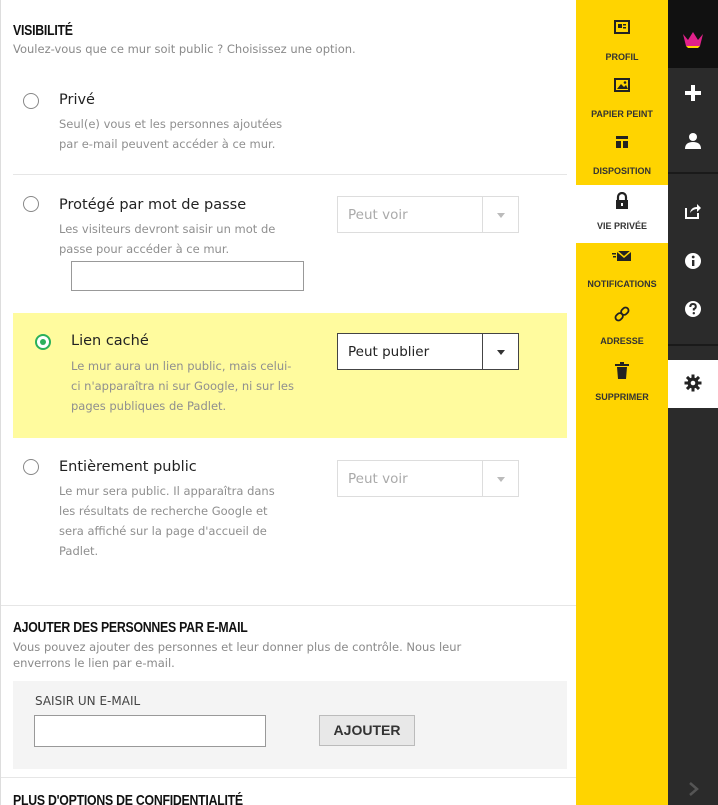 The height and width of the screenshot is (805, 718). I want to click on app-rail, so click(693, 402).